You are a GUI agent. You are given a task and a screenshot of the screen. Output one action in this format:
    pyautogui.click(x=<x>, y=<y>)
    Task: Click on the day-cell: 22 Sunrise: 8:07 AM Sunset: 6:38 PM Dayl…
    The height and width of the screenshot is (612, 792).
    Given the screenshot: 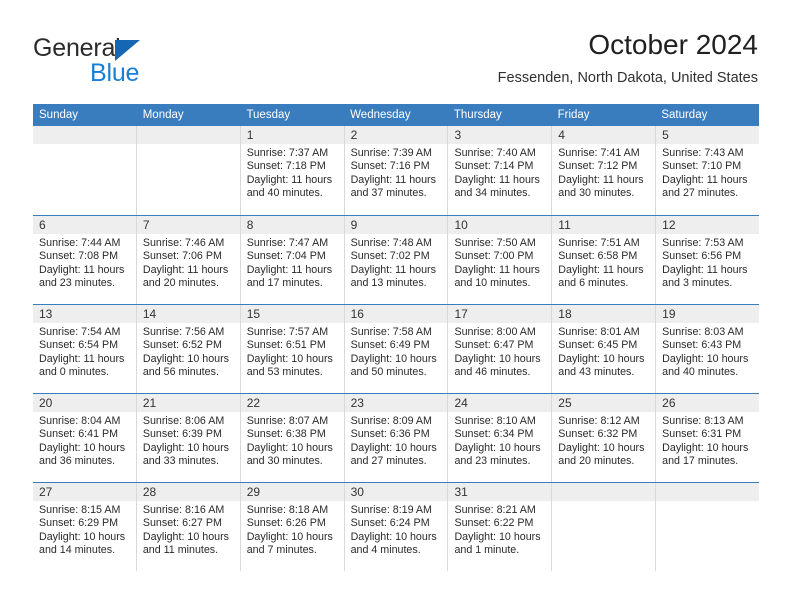 What is the action you would take?
    pyautogui.click(x=291, y=438)
    